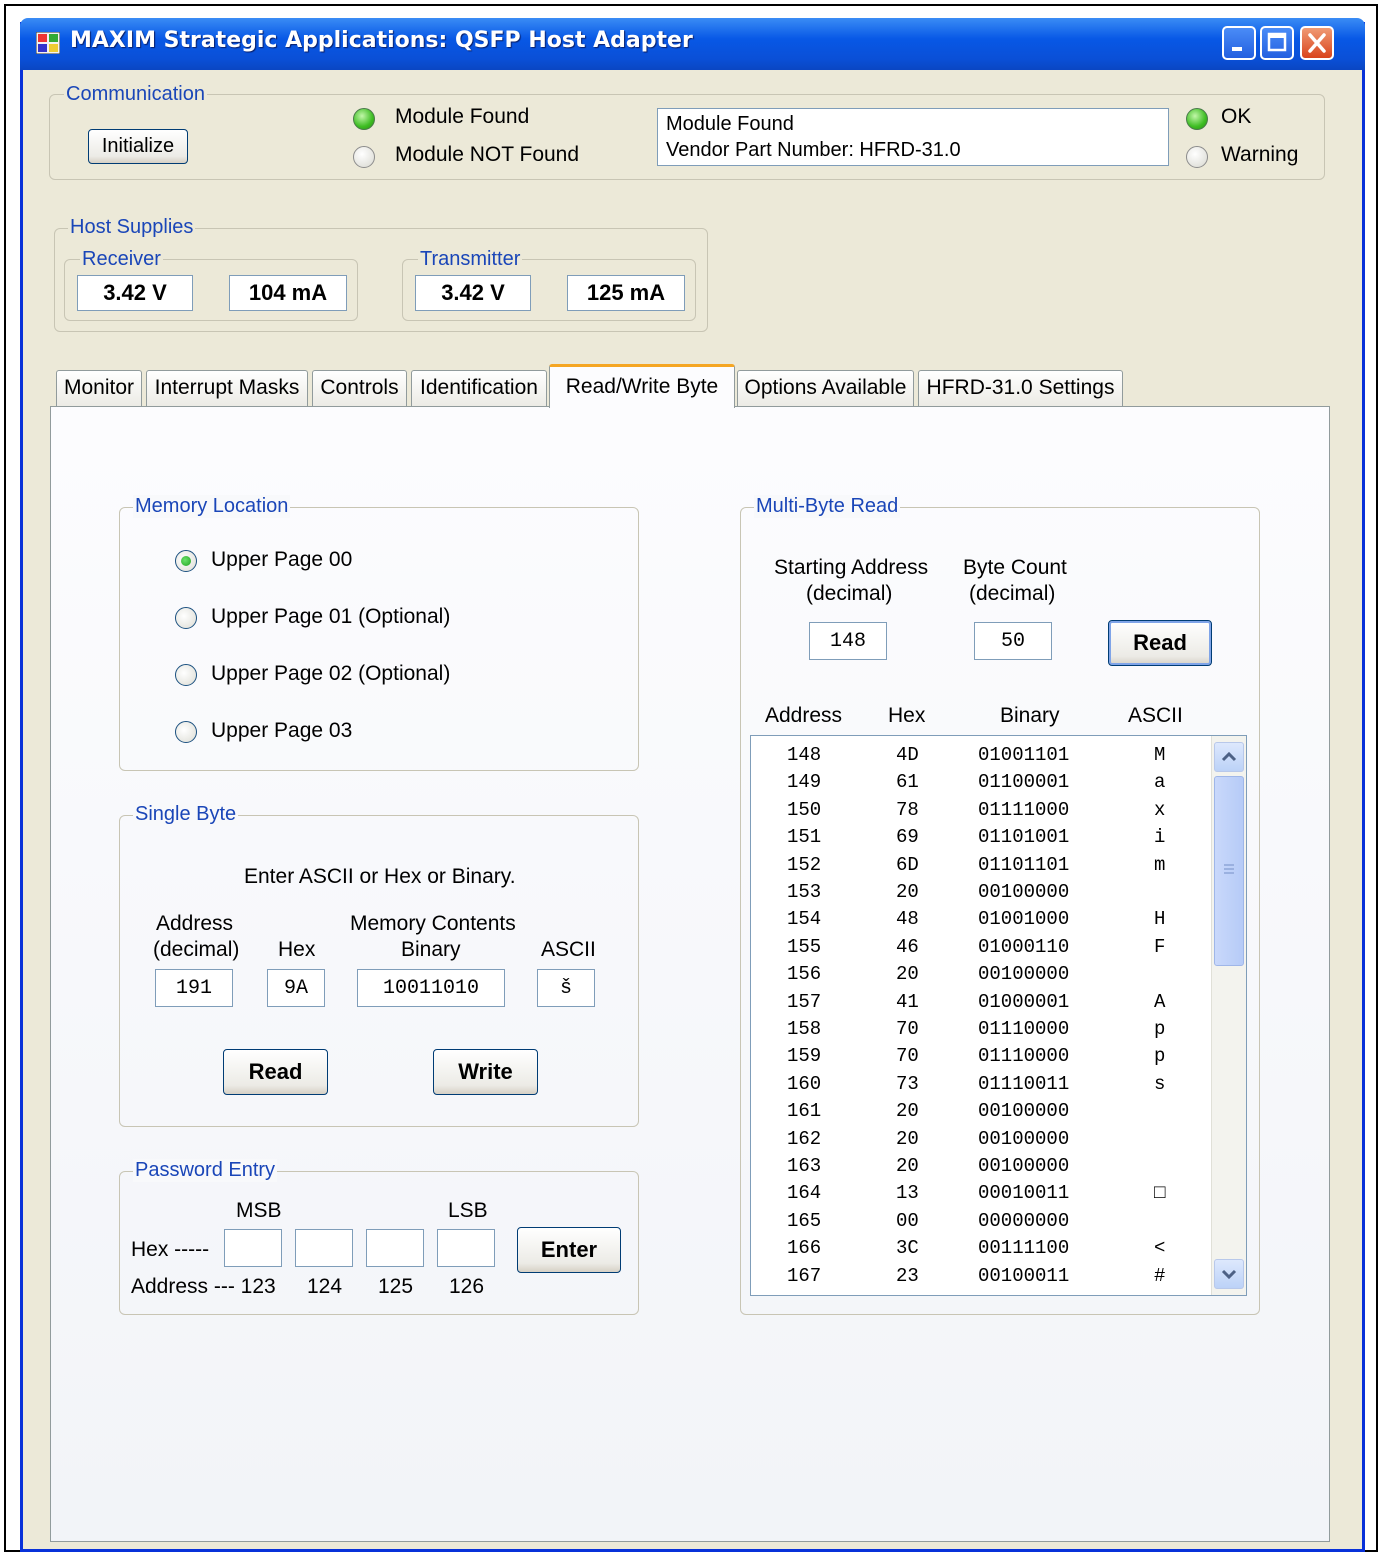  Describe the element at coordinates (253, 1248) in the screenshot. I see `password-byte-123-input` at that location.